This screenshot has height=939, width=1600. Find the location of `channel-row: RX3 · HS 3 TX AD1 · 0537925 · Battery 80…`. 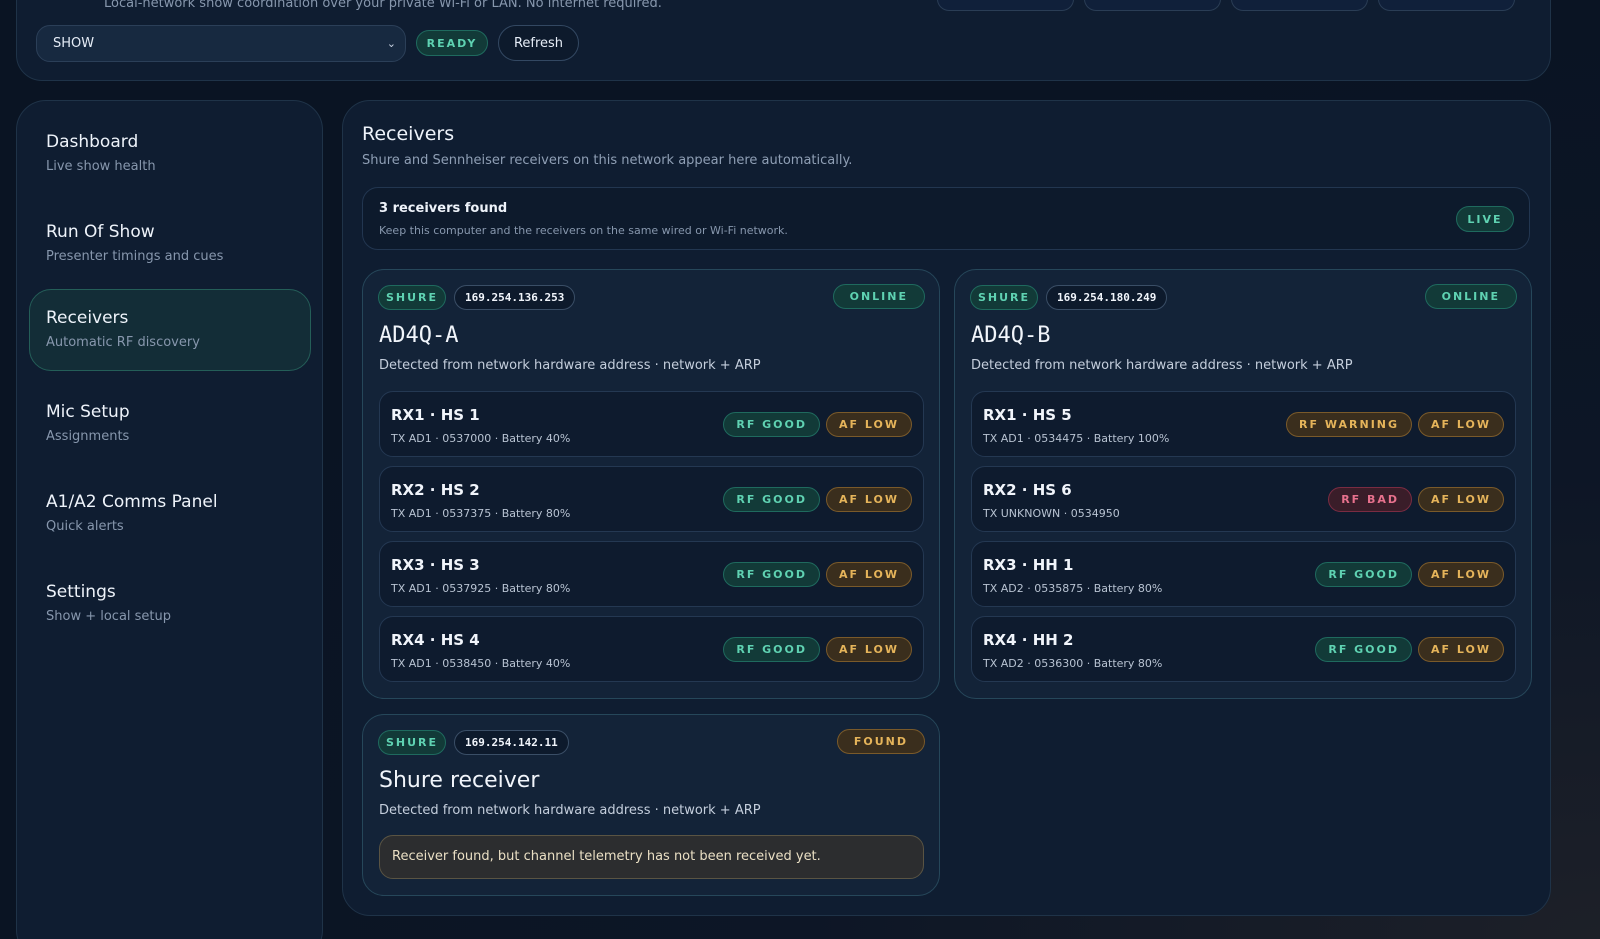

channel-row: RX3 · HS 3 TX AD1 · 0537925 · Battery 80… is located at coordinates (651, 574).